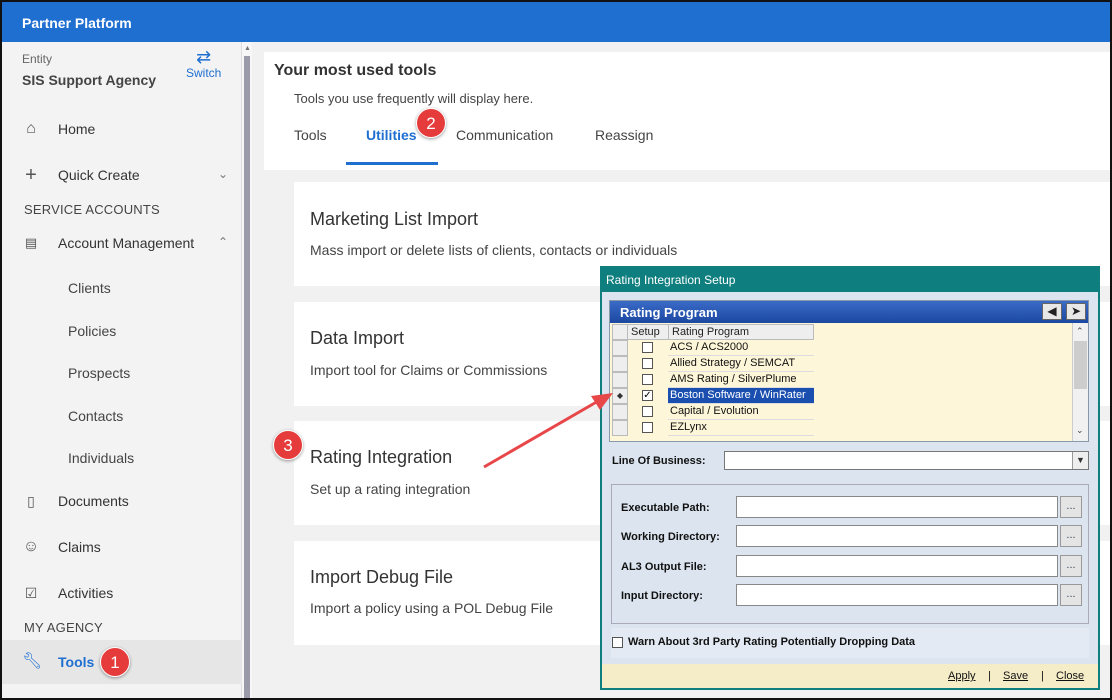 This screenshot has width=1112, height=700. I want to click on grid-scrollbar: ⌃ ⌄, so click(1080, 382).